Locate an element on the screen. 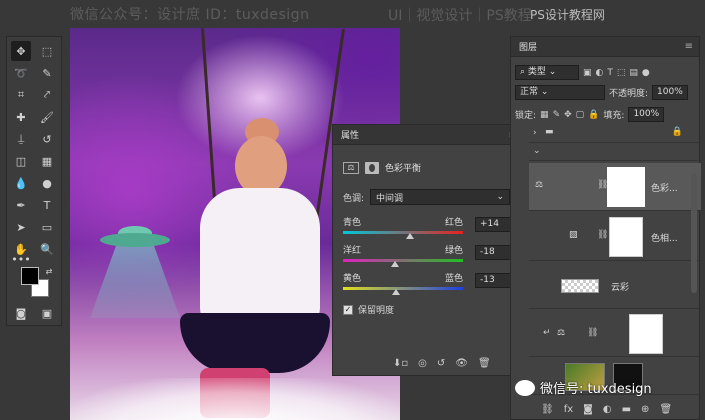  opacity-label: 不透明度: is located at coordinates (629, 94).